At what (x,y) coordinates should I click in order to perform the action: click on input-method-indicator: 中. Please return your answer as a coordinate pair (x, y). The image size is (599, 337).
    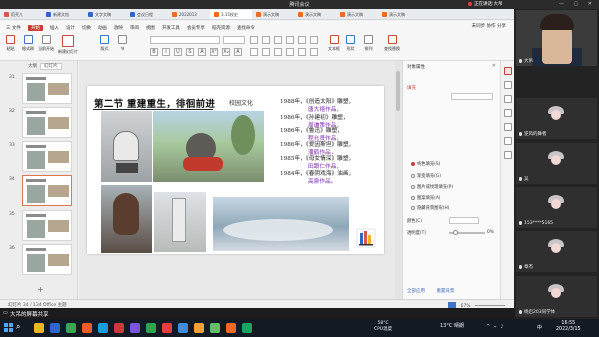
    Looking at the image, I should click on (539, 327).